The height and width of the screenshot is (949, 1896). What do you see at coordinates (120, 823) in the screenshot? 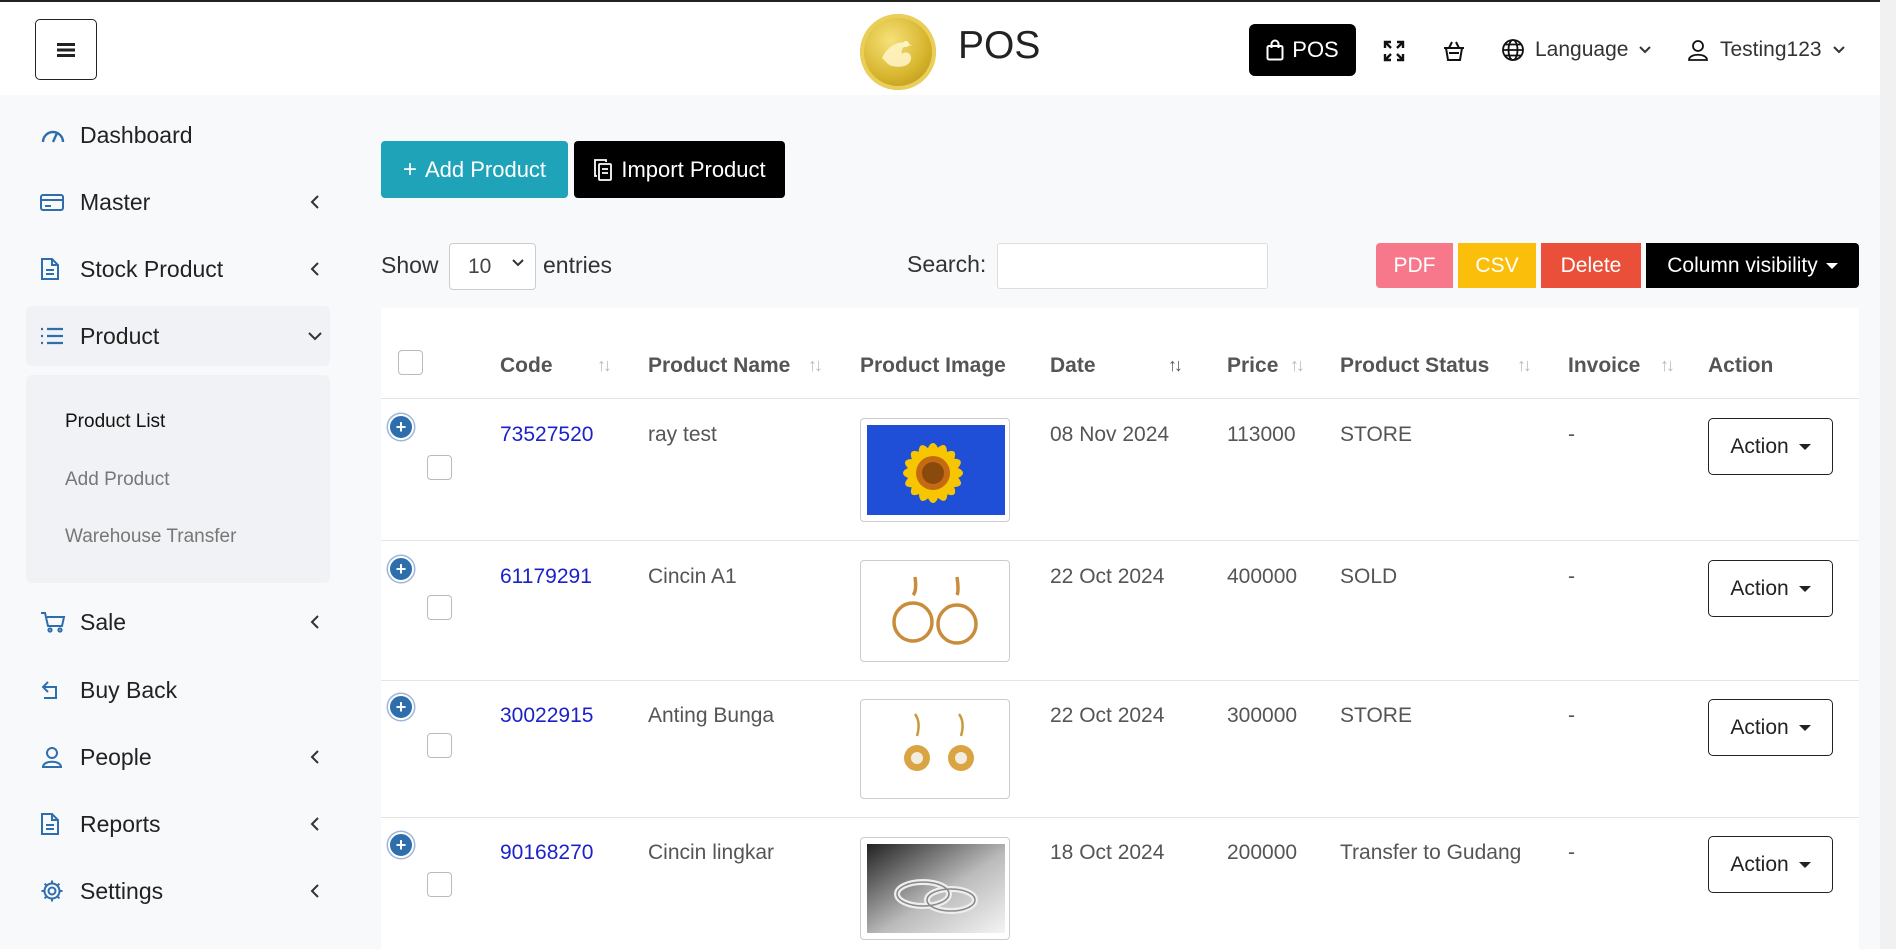
I see `sidebar-item-label: Reports` at bounding box center [120, 823].